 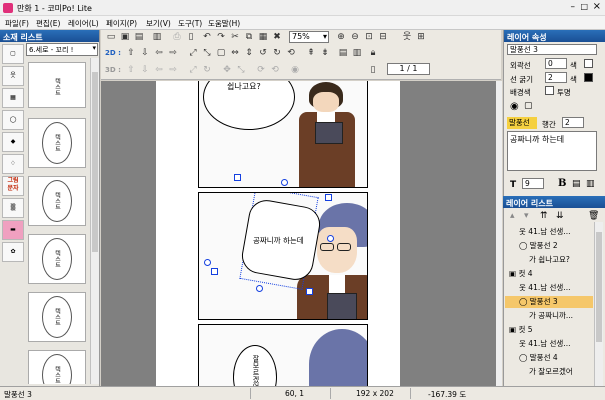 I want to click on layer-row: ◯ 말풍선 3, so click(x=549, y=302).